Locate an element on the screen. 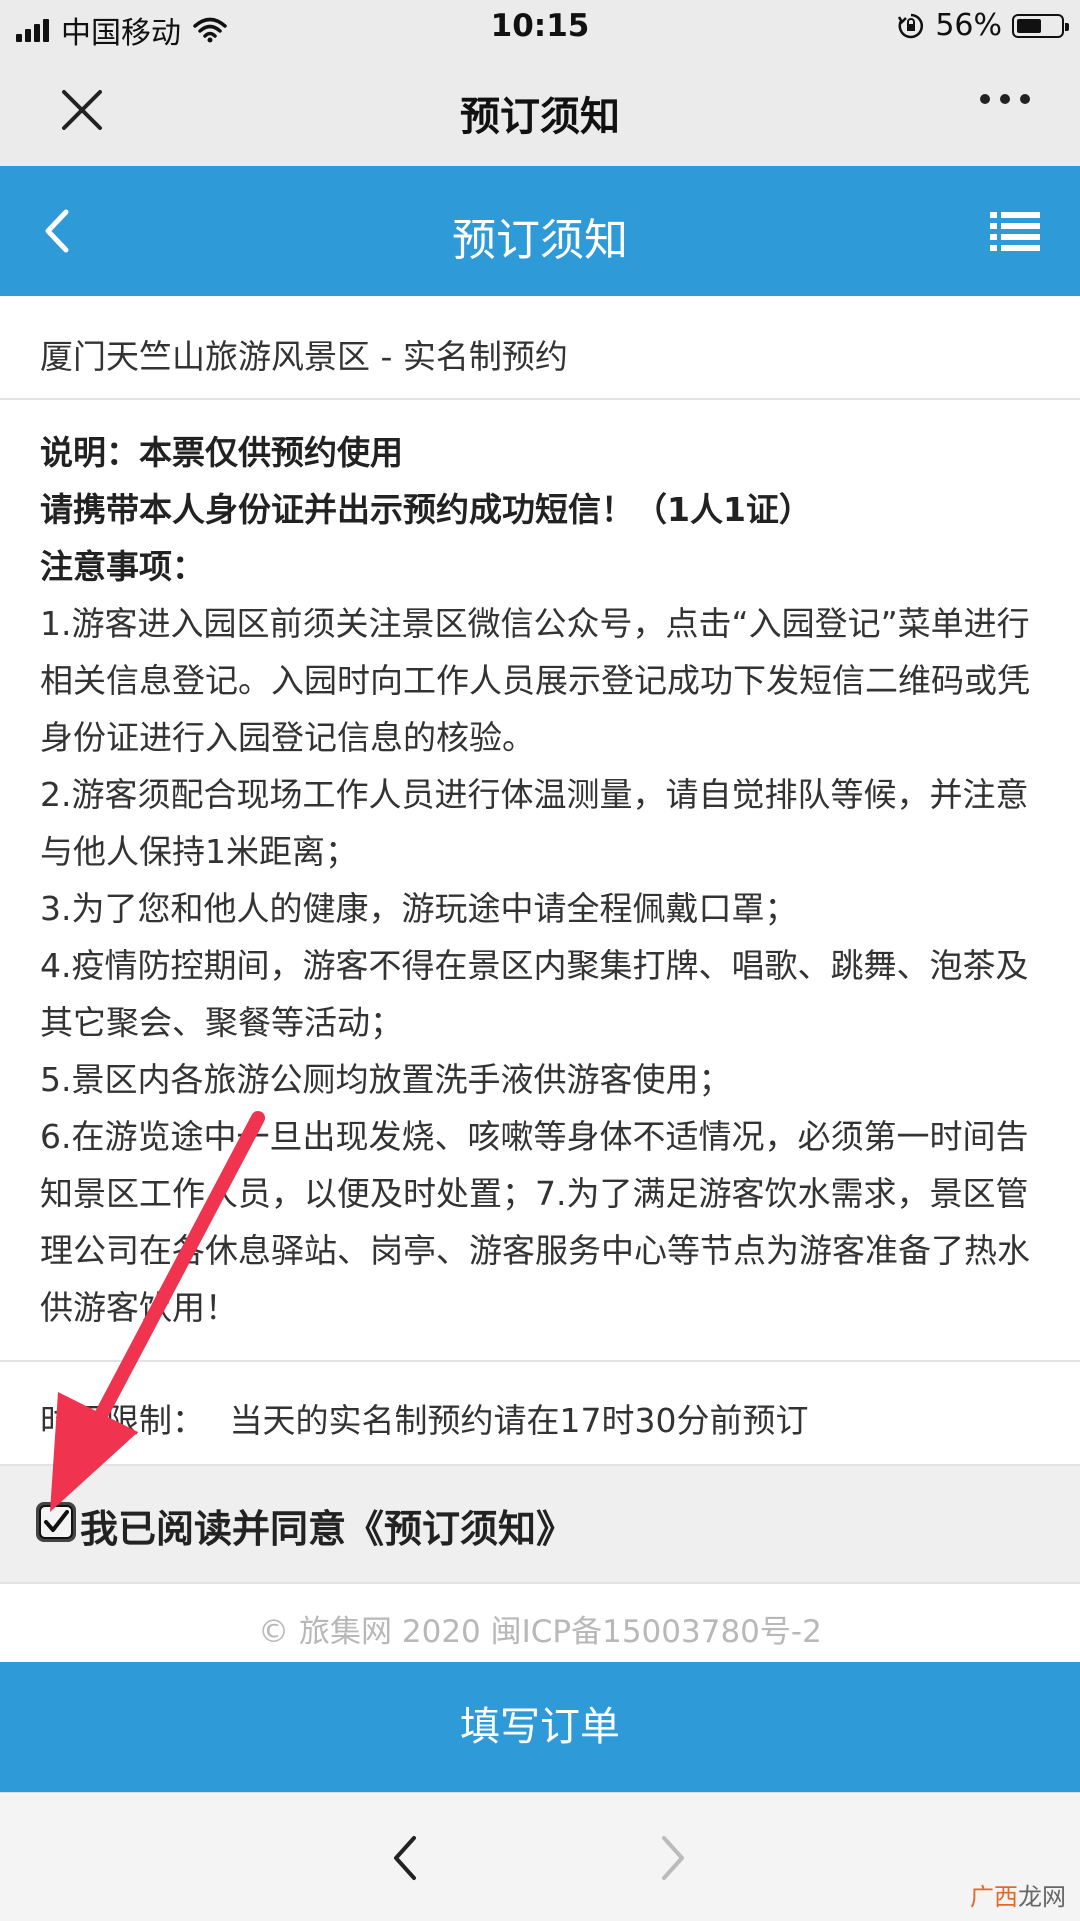  battery-icon is located at coordinates (1040, 25).